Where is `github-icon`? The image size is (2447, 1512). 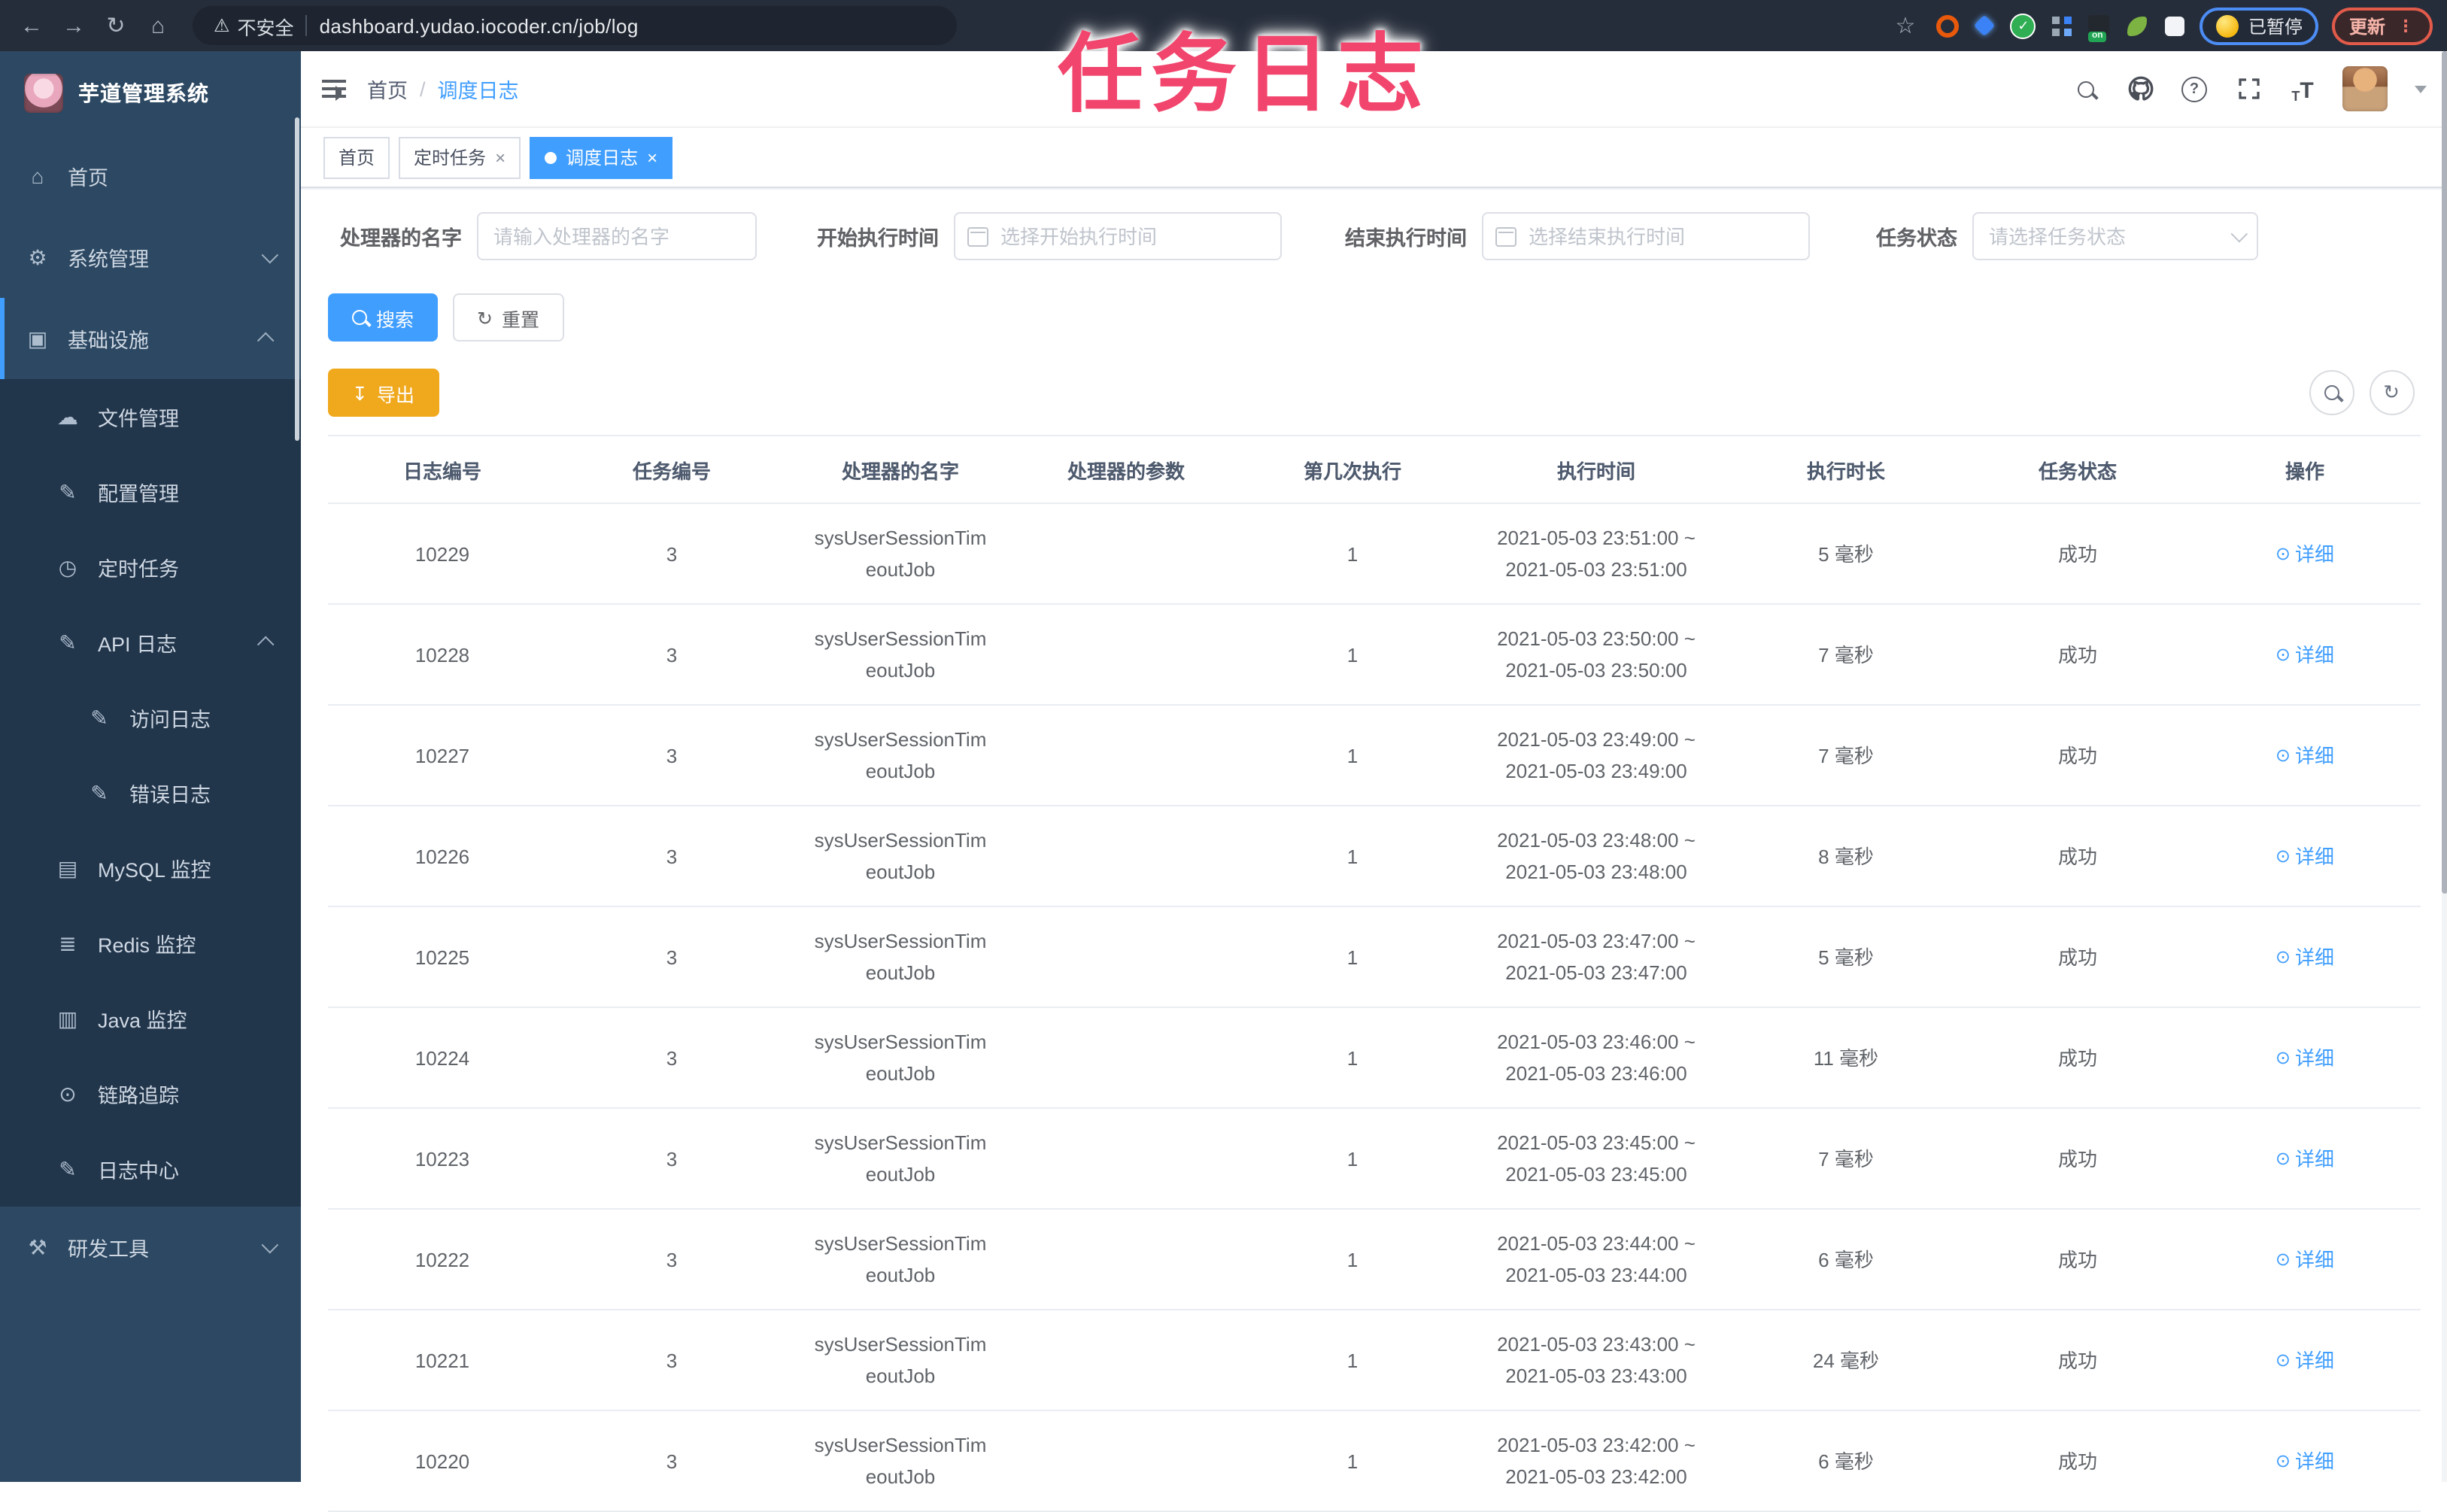 github-icon is located at coordinates (2140, 89).